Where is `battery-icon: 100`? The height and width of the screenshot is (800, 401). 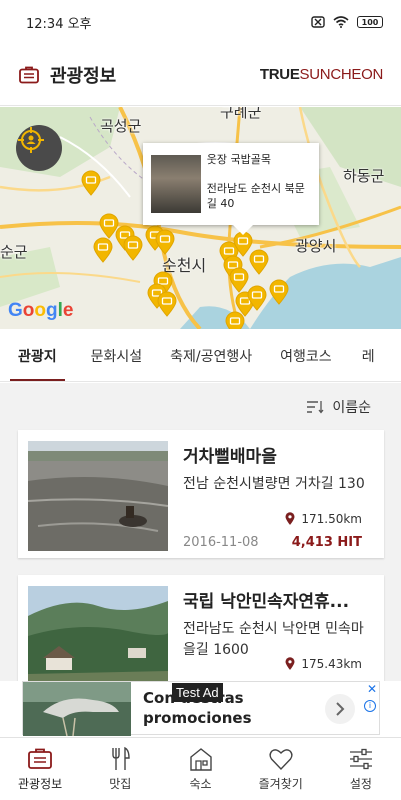 battery-icon: 100 is located at coordinates (370, 22).